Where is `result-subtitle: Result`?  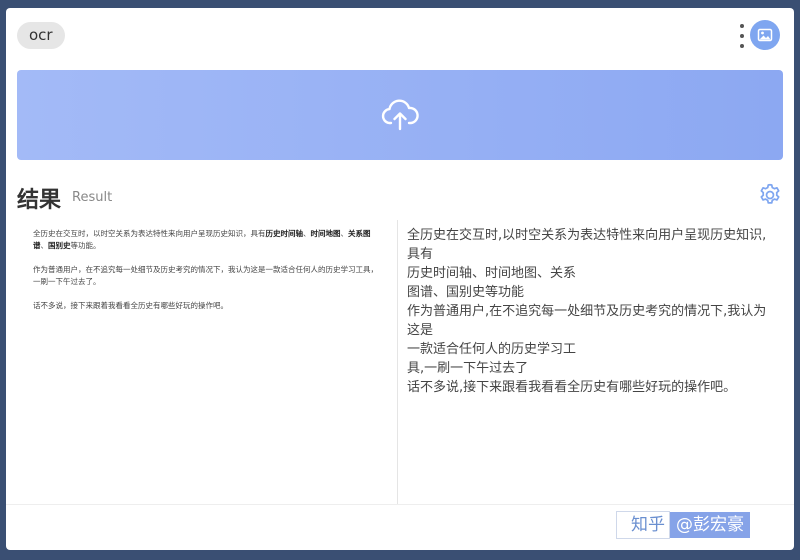
result-subtitle: Result is located at coordinates (92, 197).